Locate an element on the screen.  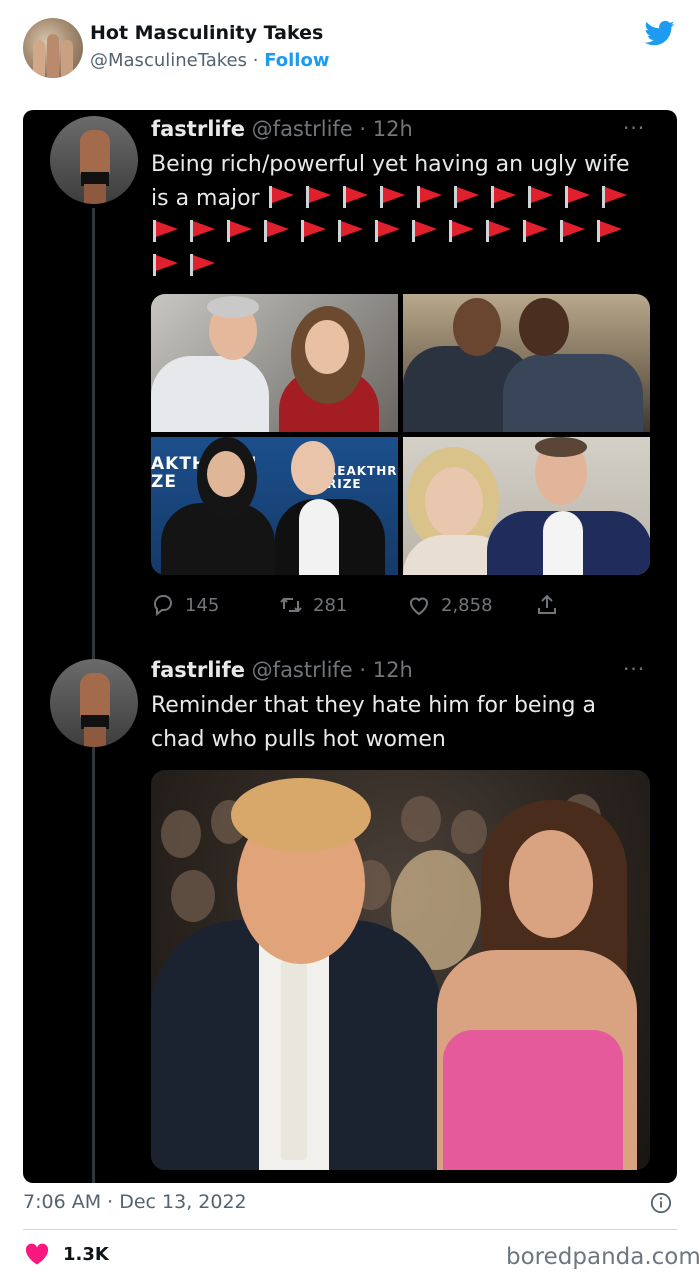
like-count: 1.3K is located at coordinates (86, 1254).